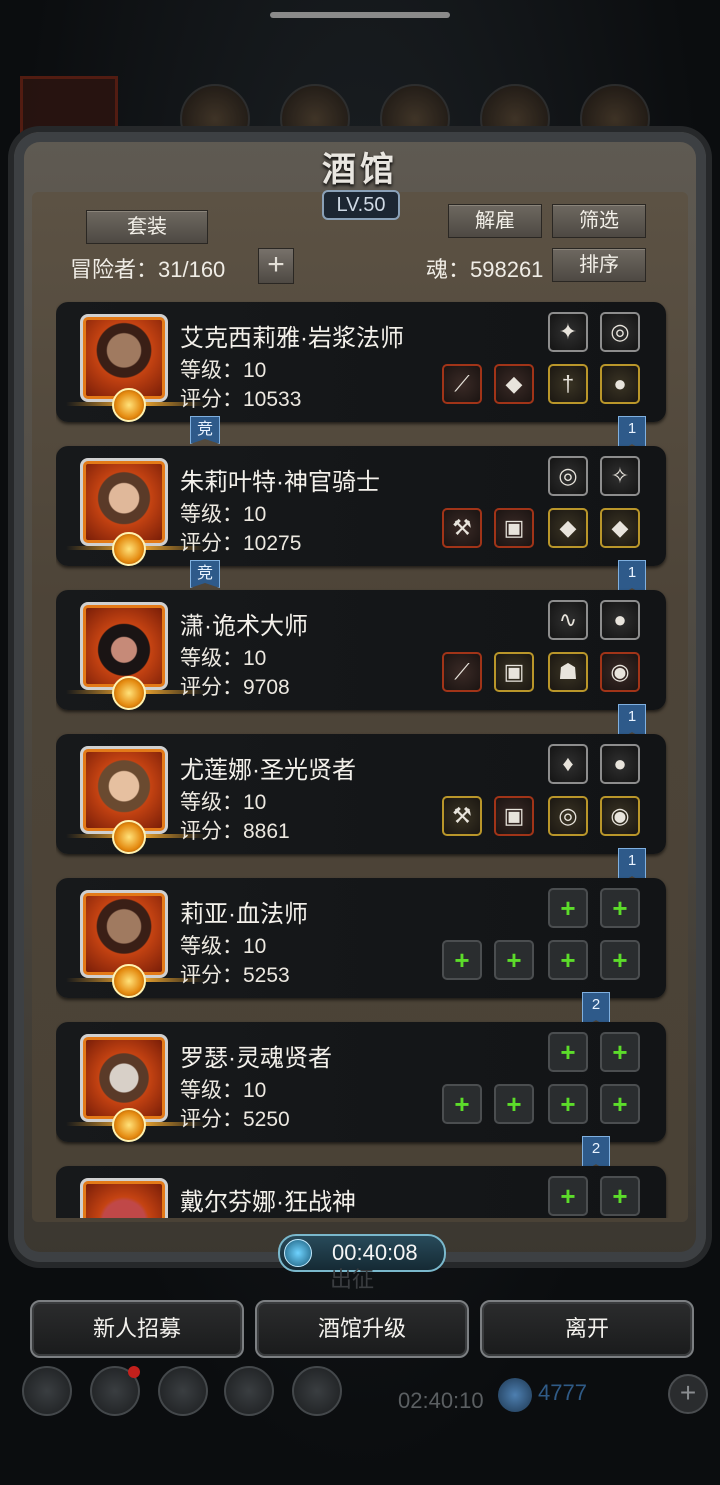 Image resolution: width=720 pixels, height=1485 pixels. What do you see at coordinates (587, 1329) in the screenshot?
I see `leave-button: 离开` at bounding box center [587, 1329].